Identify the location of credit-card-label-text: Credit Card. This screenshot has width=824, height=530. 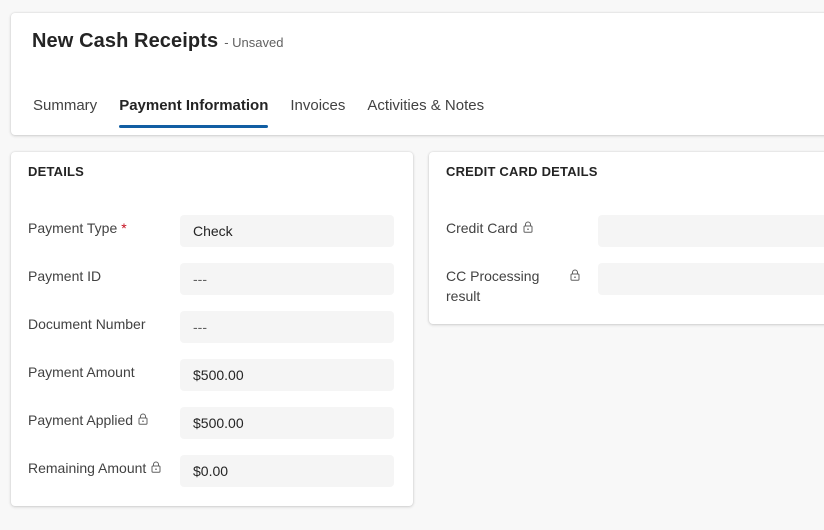
(482, 228).